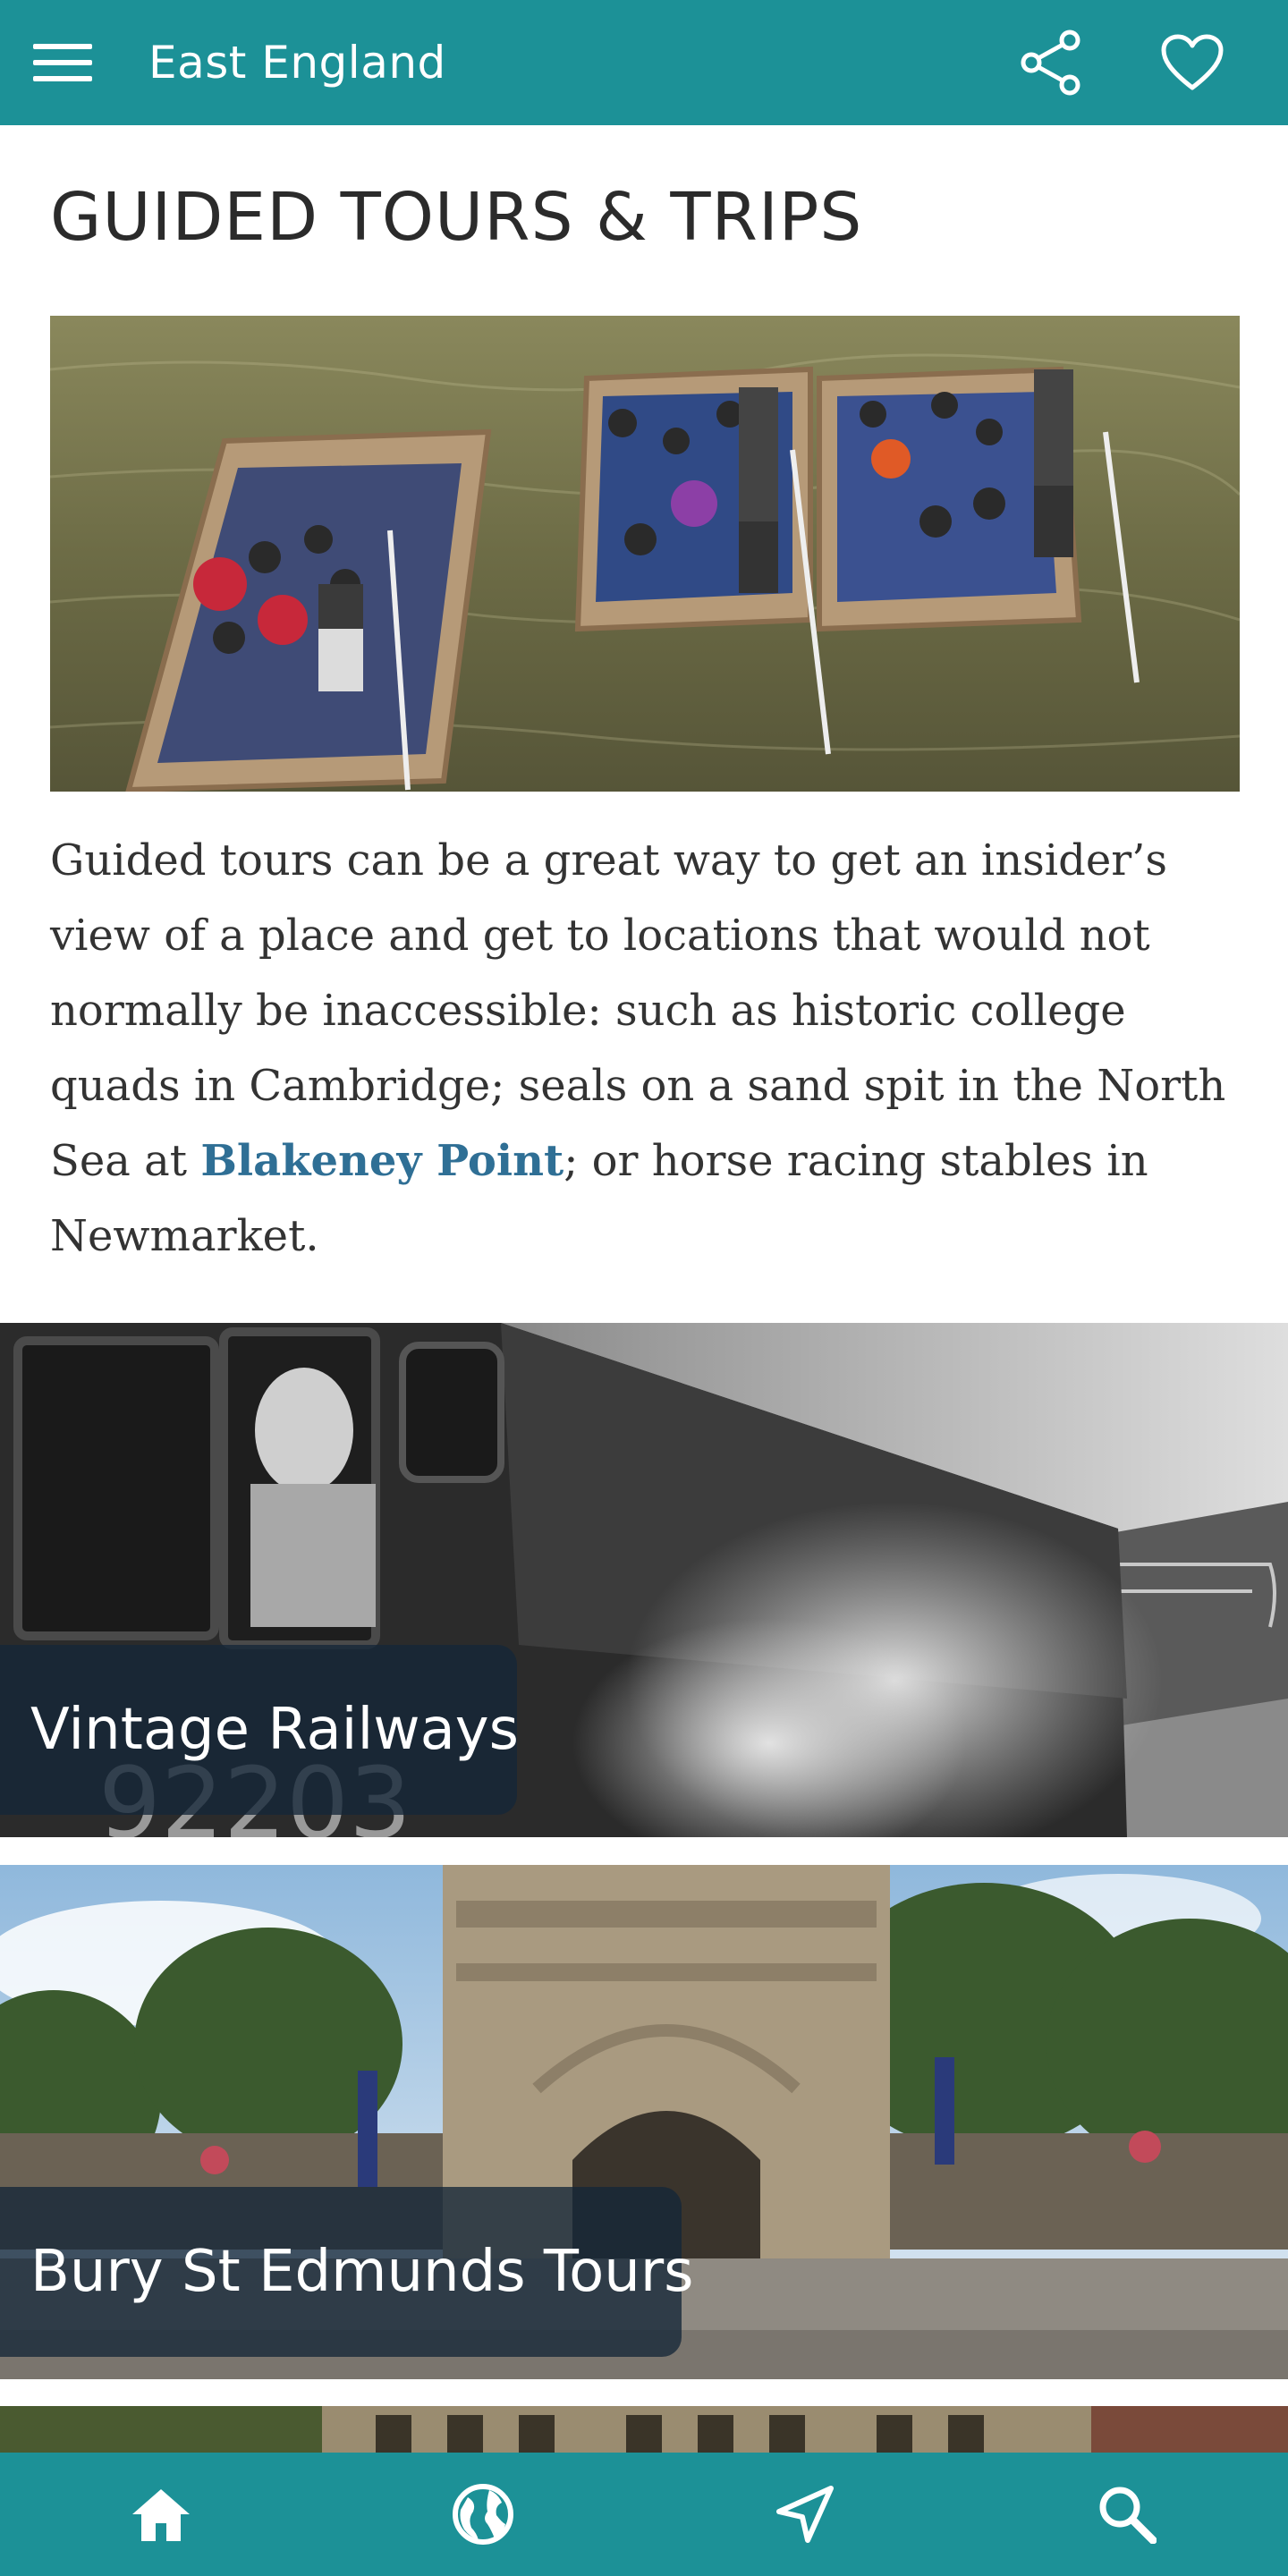  I want to click on bottom-navigation, so click(644, 2514).